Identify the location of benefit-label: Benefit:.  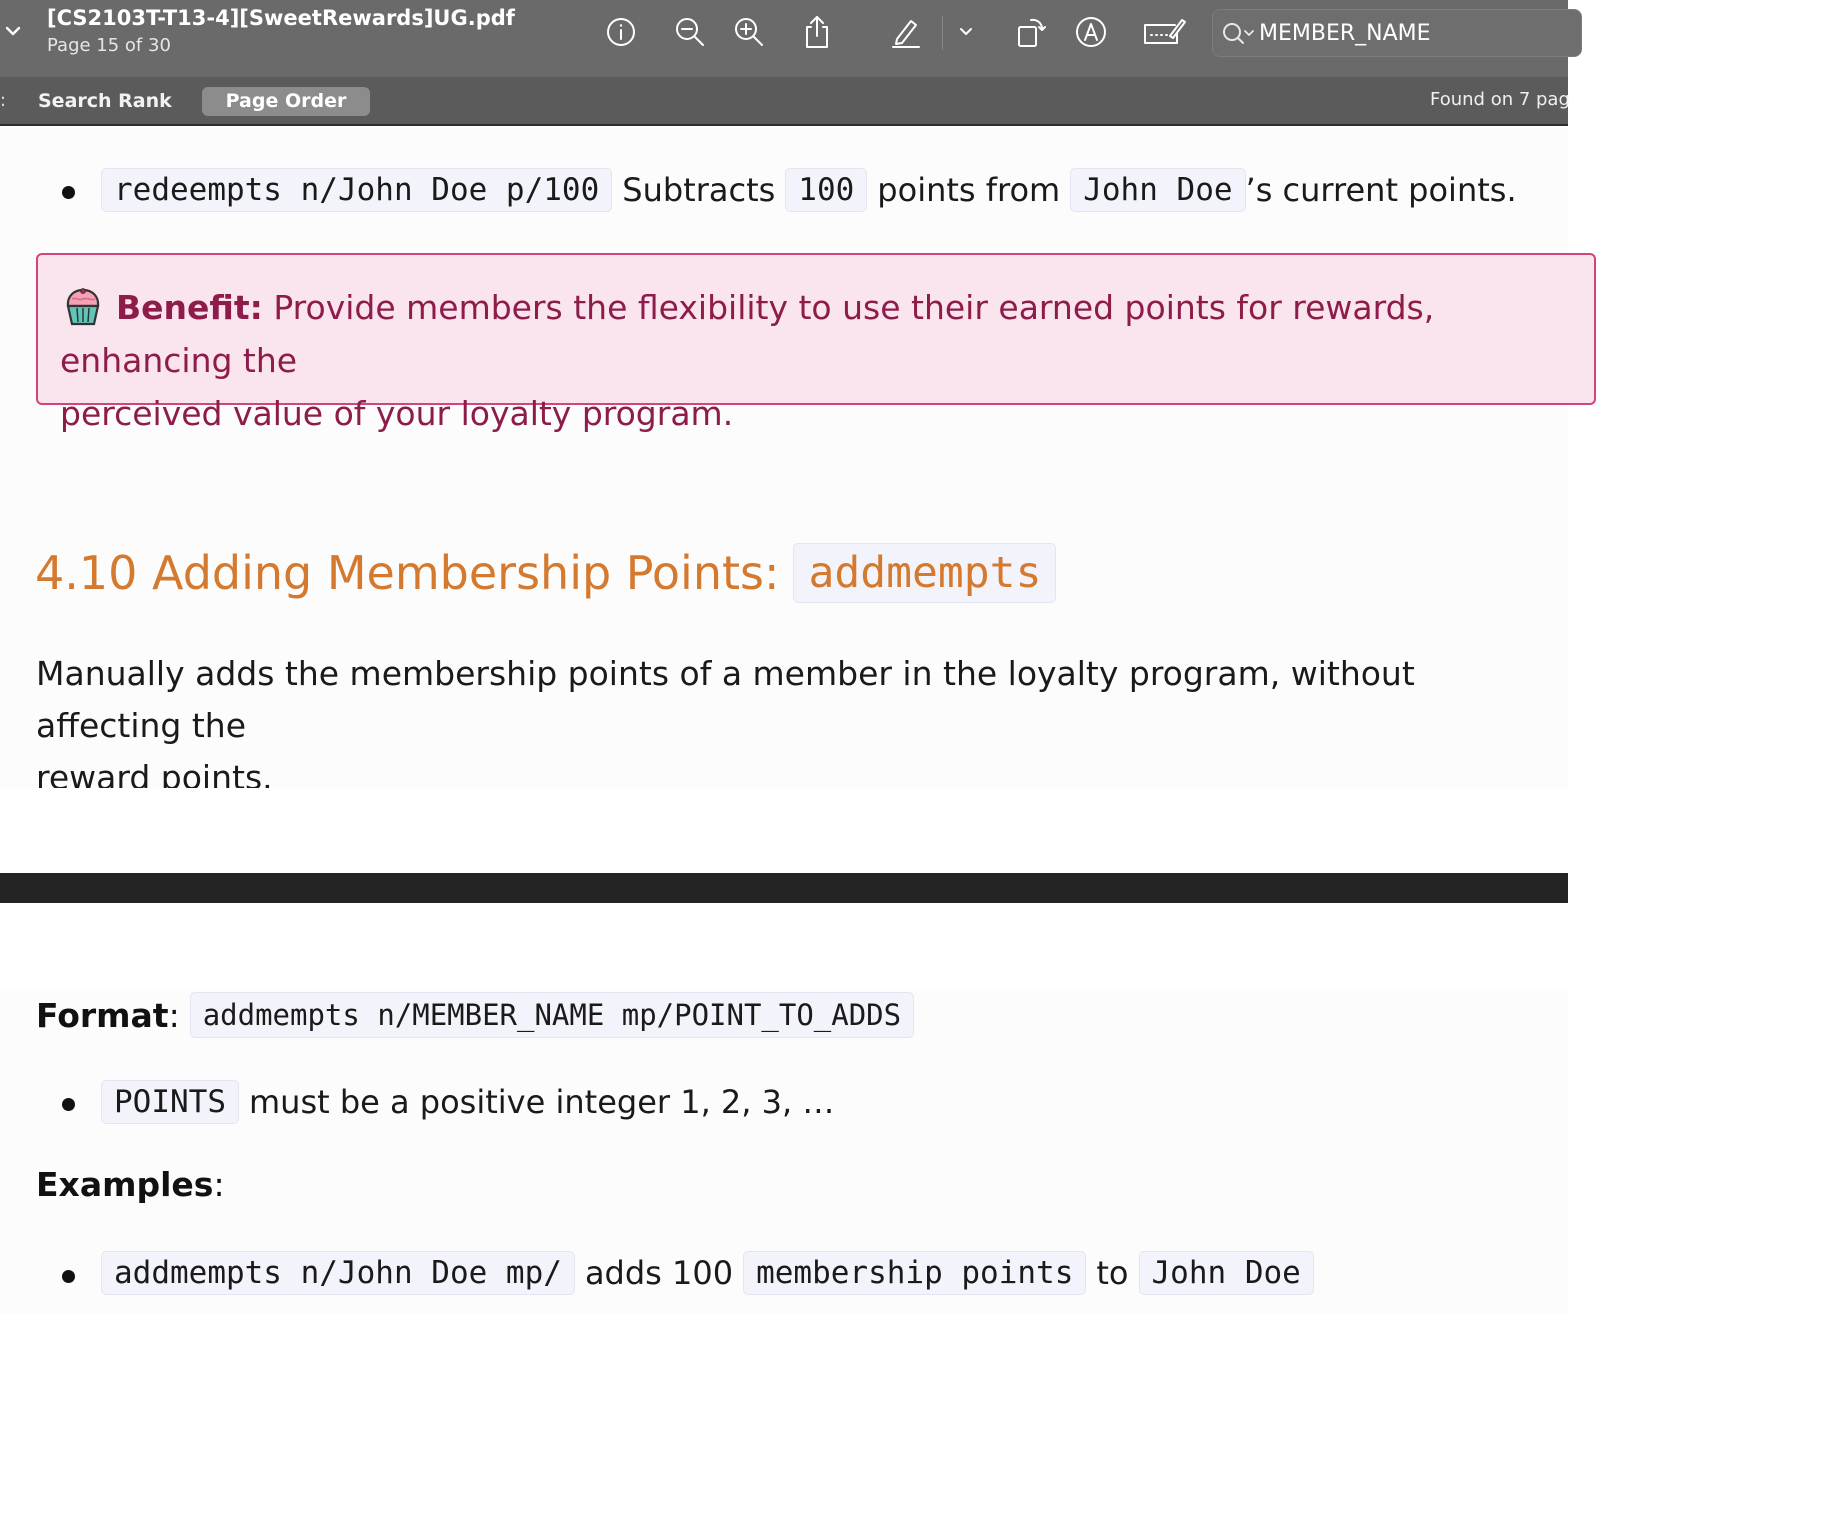
(189, 307).